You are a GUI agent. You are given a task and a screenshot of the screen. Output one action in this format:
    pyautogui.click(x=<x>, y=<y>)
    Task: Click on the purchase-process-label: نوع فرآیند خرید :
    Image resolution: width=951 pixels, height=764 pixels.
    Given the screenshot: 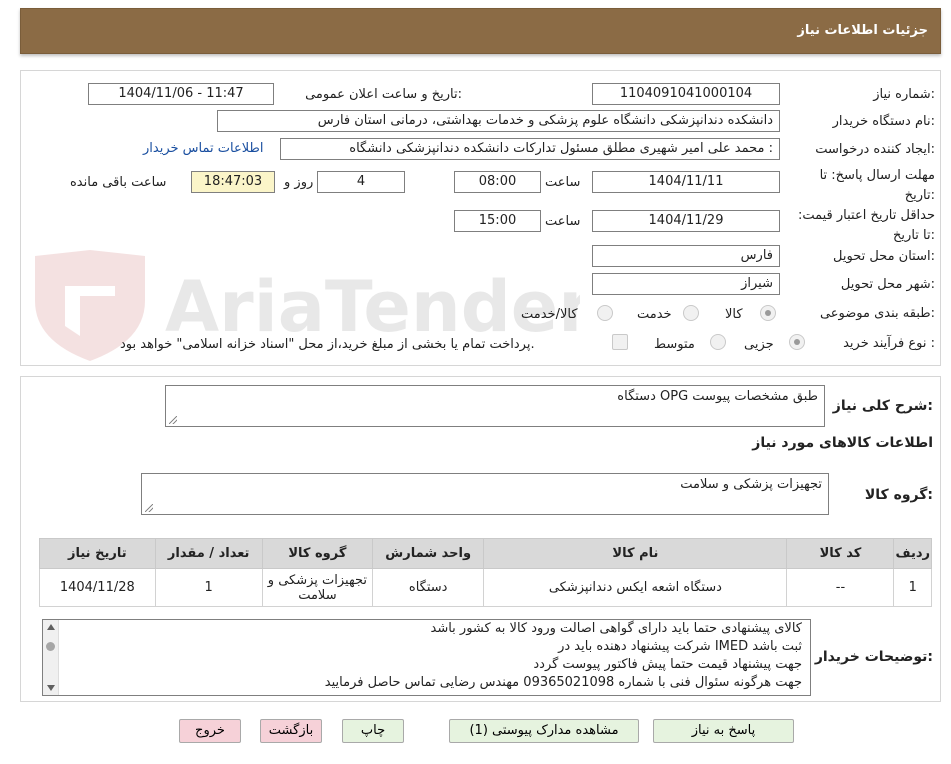 What is the action you would take?
    pyautogui.click(x=889, y=343)
    